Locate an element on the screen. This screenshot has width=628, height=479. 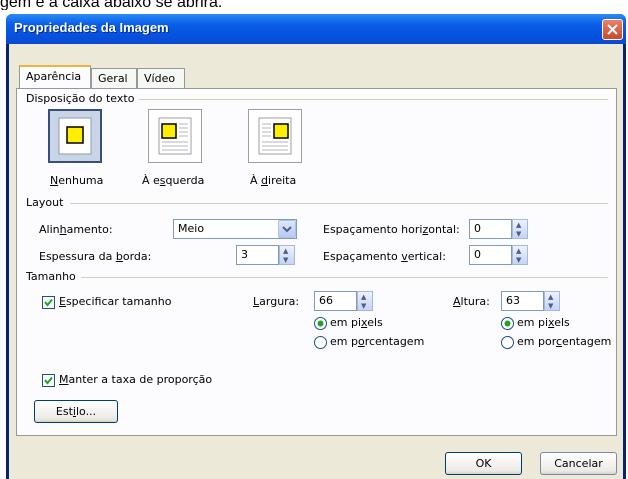
keep-ratio-checkbox is located at coordinates (48, 380).